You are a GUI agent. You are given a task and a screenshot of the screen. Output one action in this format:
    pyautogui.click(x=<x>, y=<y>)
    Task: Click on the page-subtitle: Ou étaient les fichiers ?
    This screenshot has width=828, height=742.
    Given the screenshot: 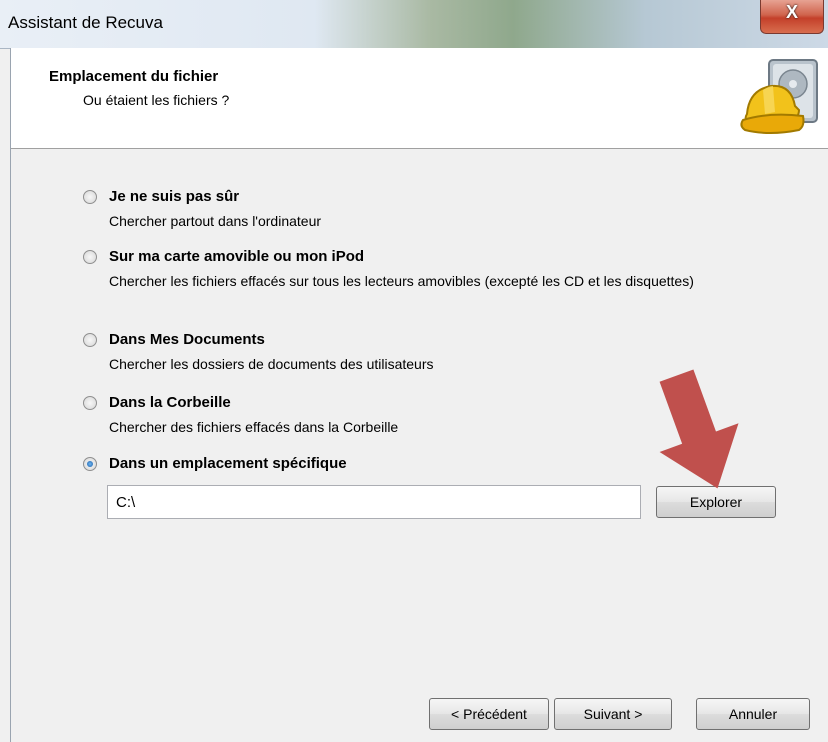 What is the action you would take?
    pyautogui.click(x=156, y=100)
    